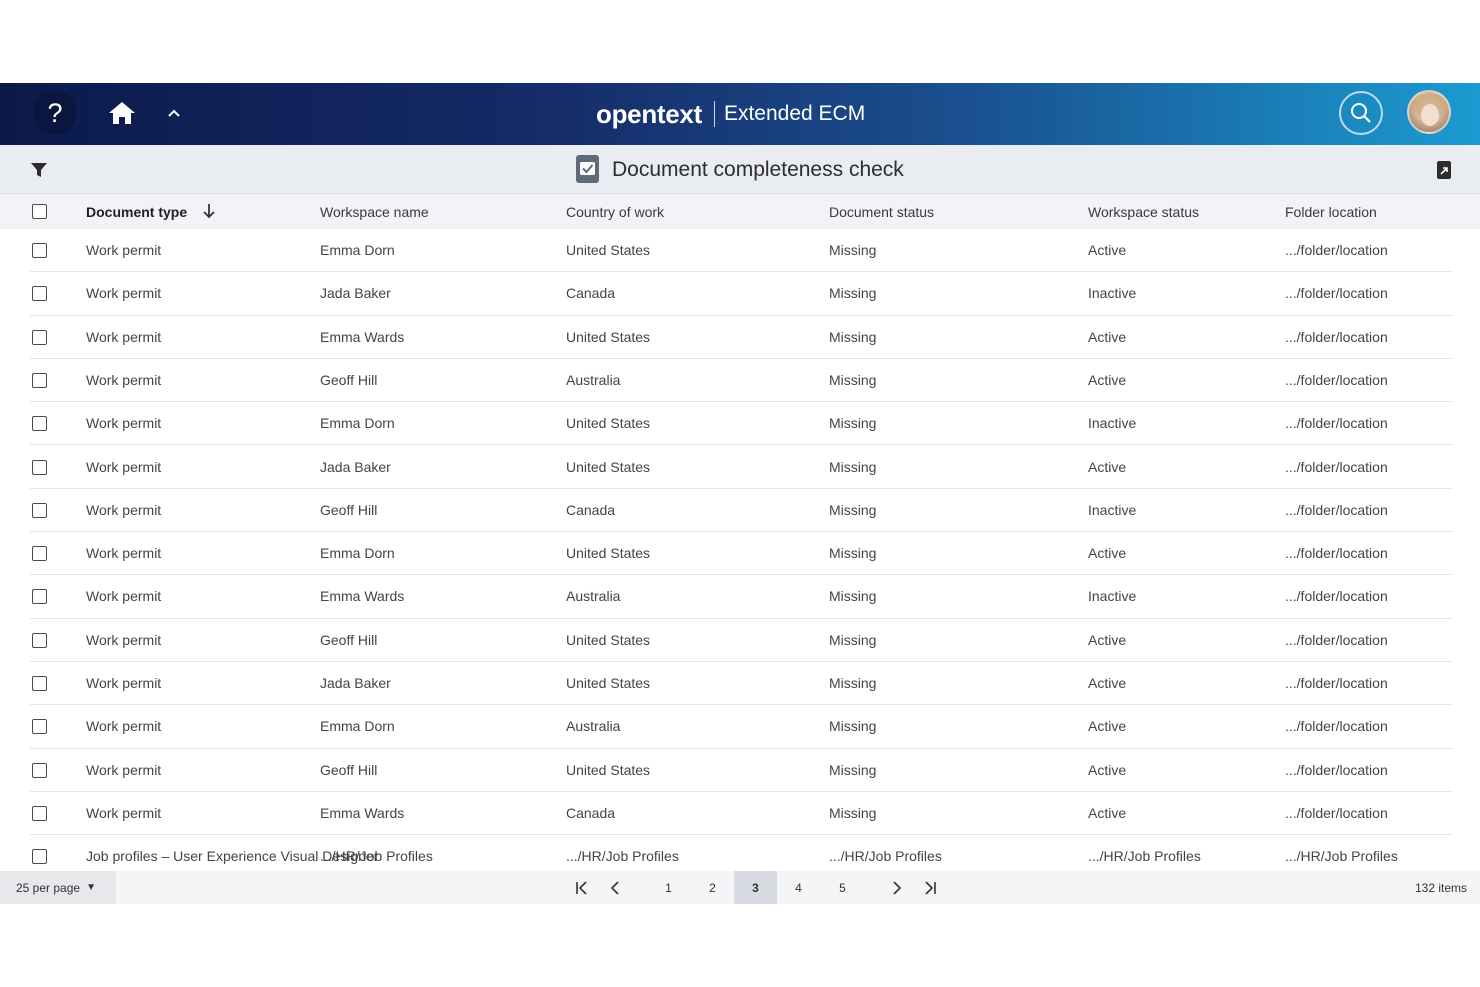 The height and width of the screenshot is (987, 1480). I want to click on last-page-button, so click(930, 887).